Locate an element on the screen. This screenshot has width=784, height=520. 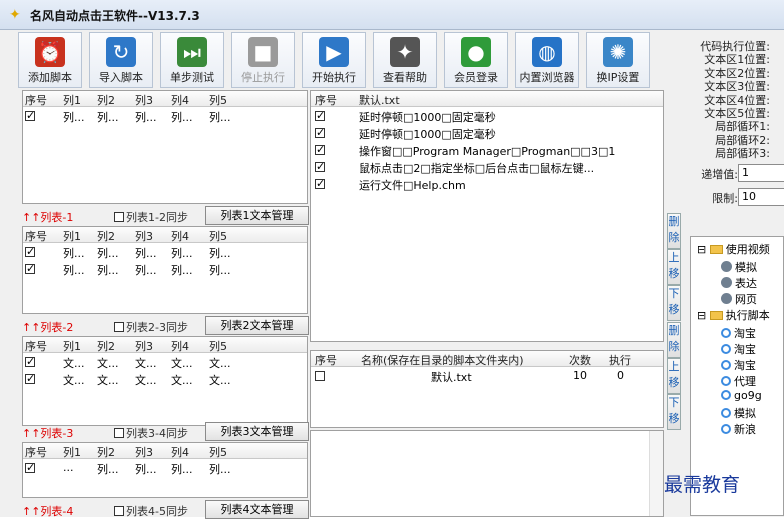
text-manage-button: 列表1文本管理 is located at coordinates (257, 215).